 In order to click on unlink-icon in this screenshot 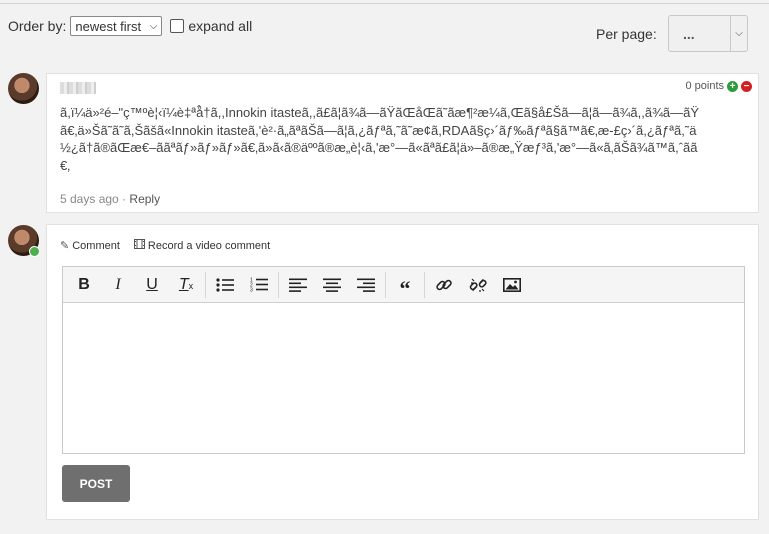, I will do `click(478, 285)`.